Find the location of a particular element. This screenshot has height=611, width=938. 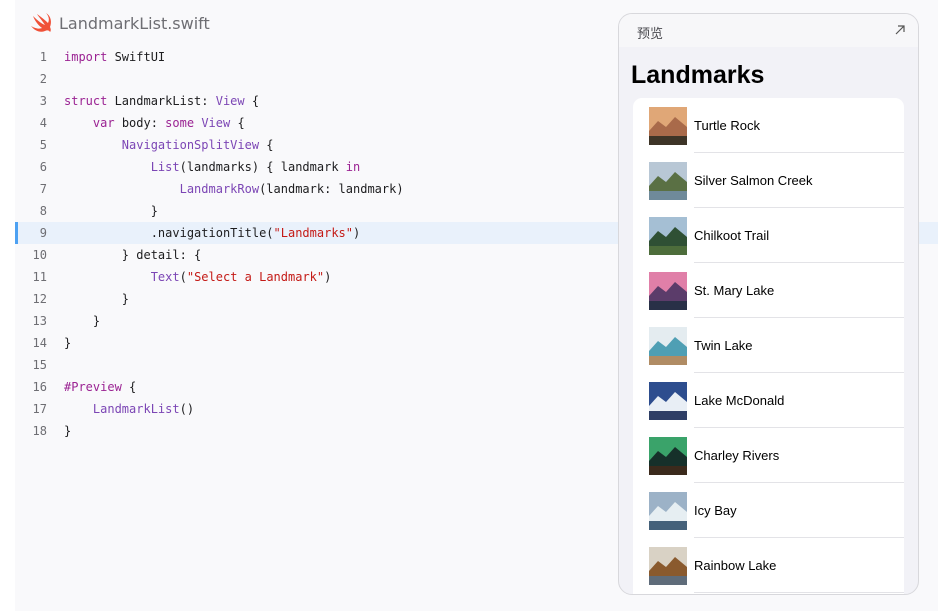

line-number: 11 is located at coordinates (39, 277).